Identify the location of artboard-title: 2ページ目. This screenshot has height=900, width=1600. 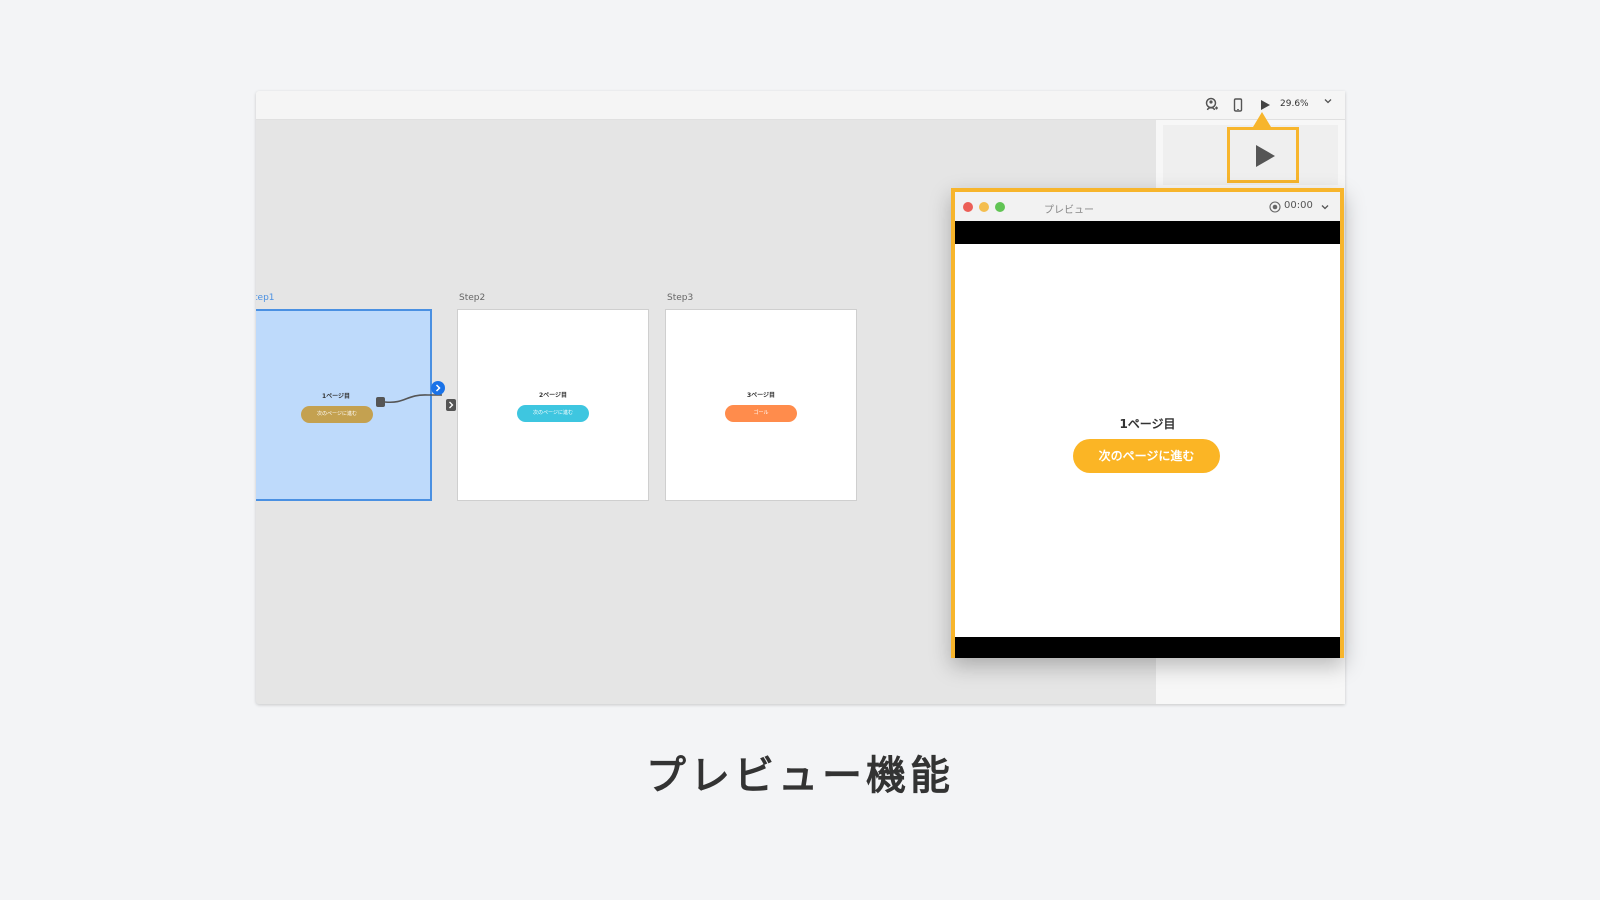
(553, 395).